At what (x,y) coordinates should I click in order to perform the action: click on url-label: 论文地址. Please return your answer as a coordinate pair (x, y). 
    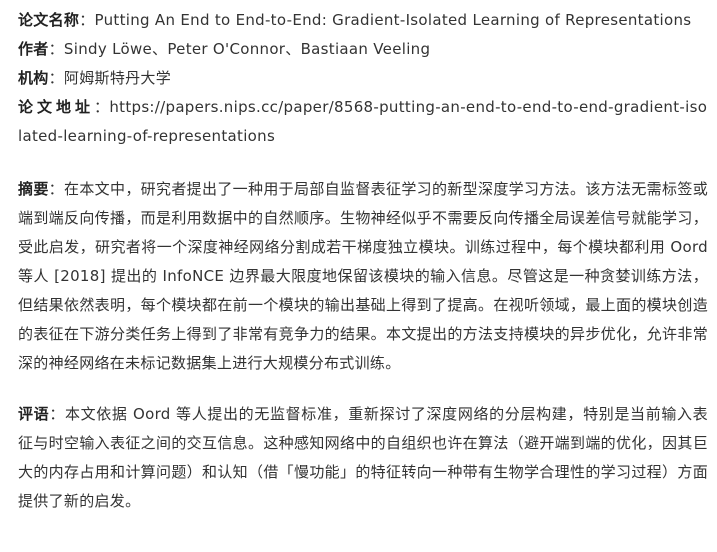
    Looking at the image, I should click on (56, 107).